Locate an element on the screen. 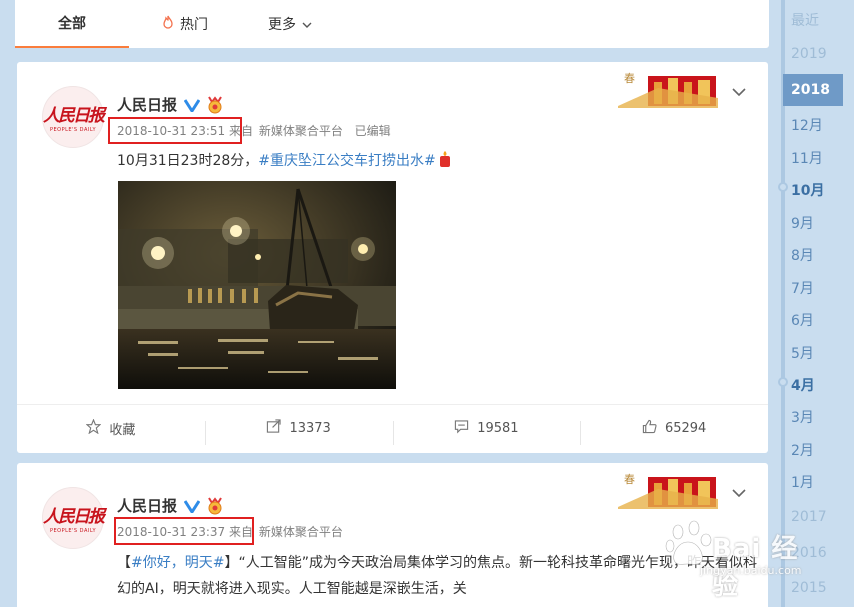 The height and width of the screenshot is (607, 854). timeline-item-feb: 2月 is located at coordinates (802, 450).